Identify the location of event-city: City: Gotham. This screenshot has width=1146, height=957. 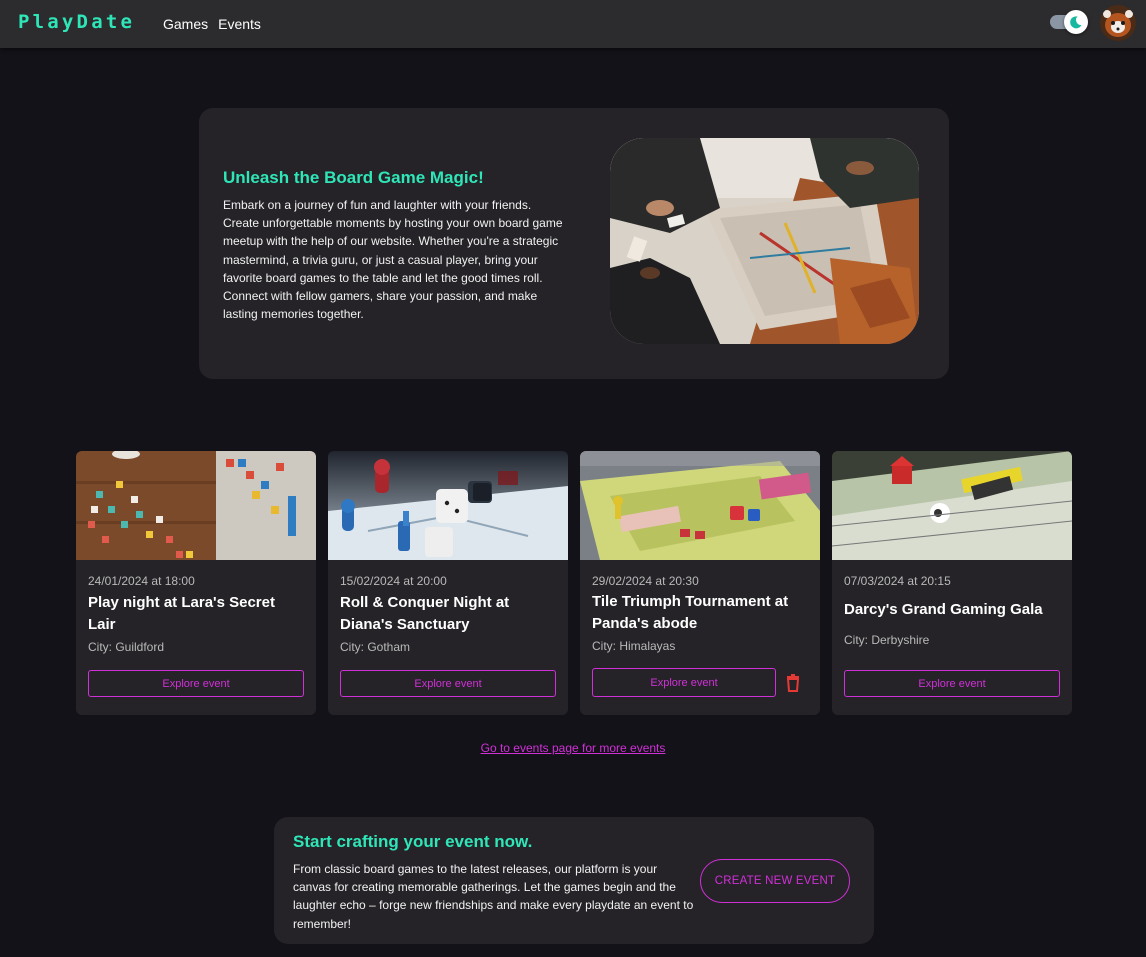
(375, 647).